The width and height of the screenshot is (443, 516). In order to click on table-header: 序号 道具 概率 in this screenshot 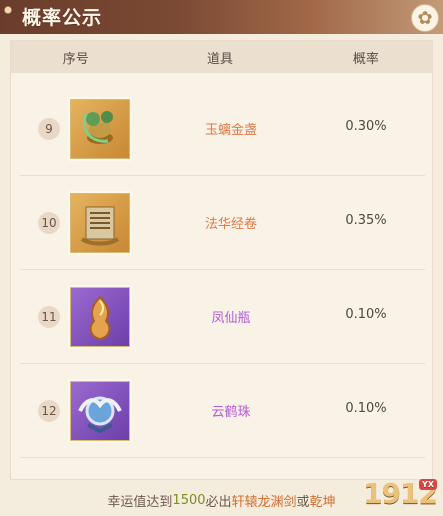, I will do `click(221, 57)`.